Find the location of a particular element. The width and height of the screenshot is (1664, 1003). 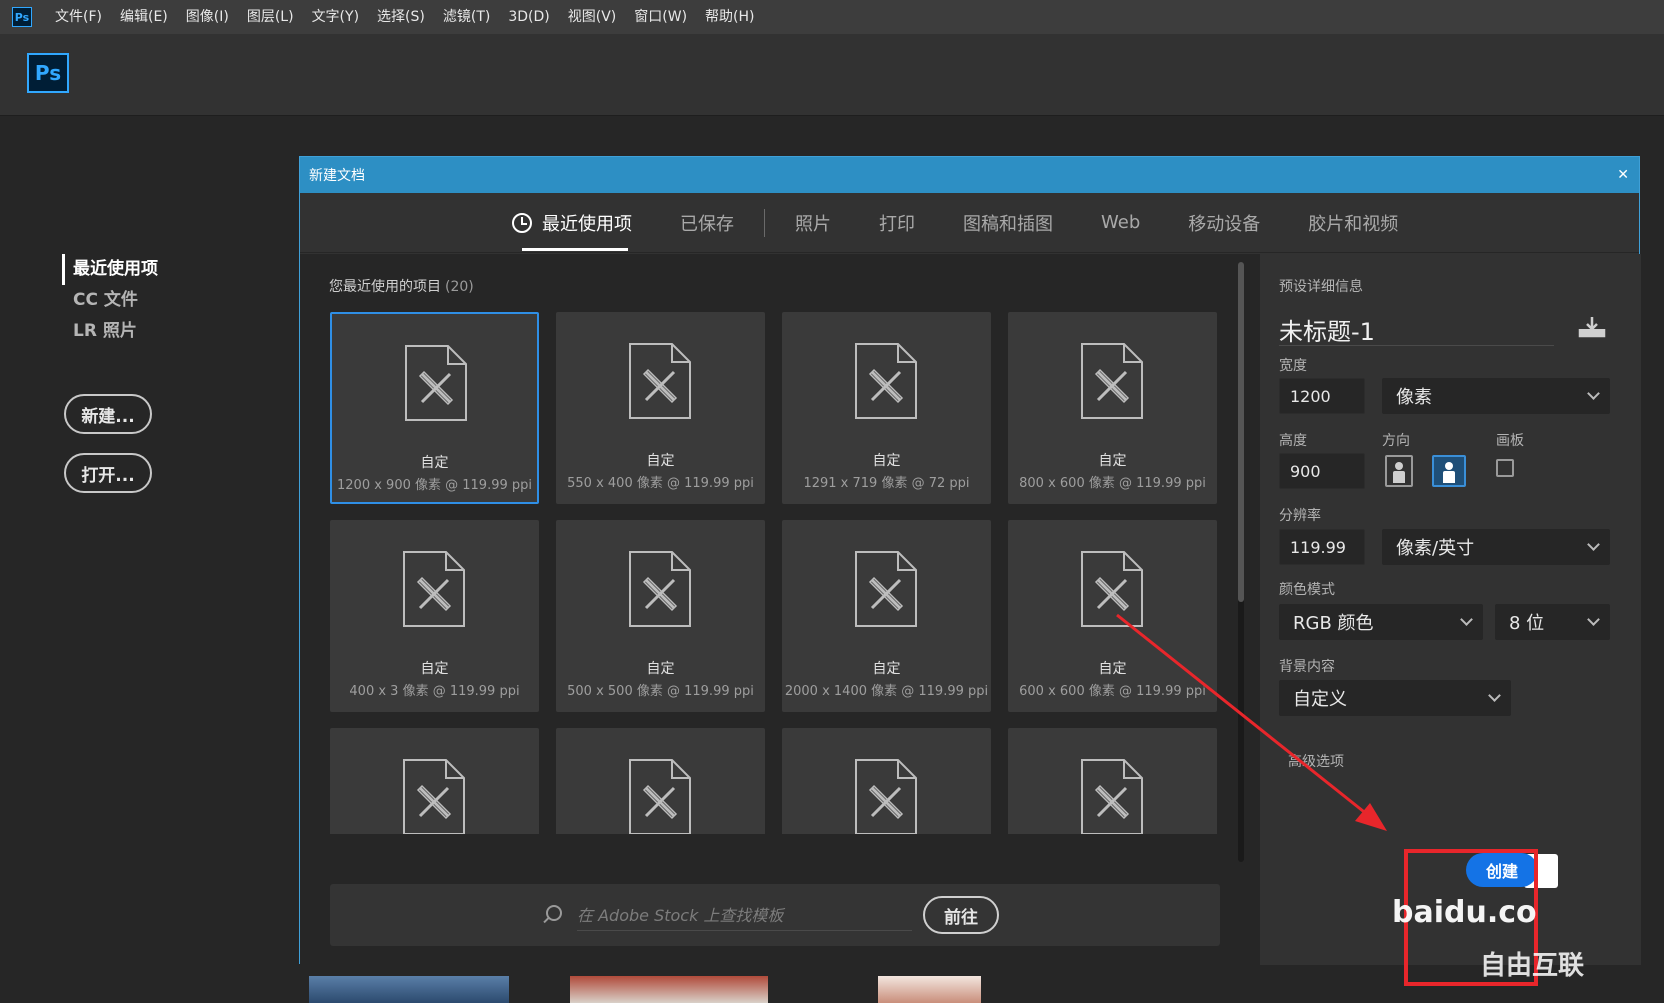

tab-label: 最近使用项 is located at coordinates (587, 224).